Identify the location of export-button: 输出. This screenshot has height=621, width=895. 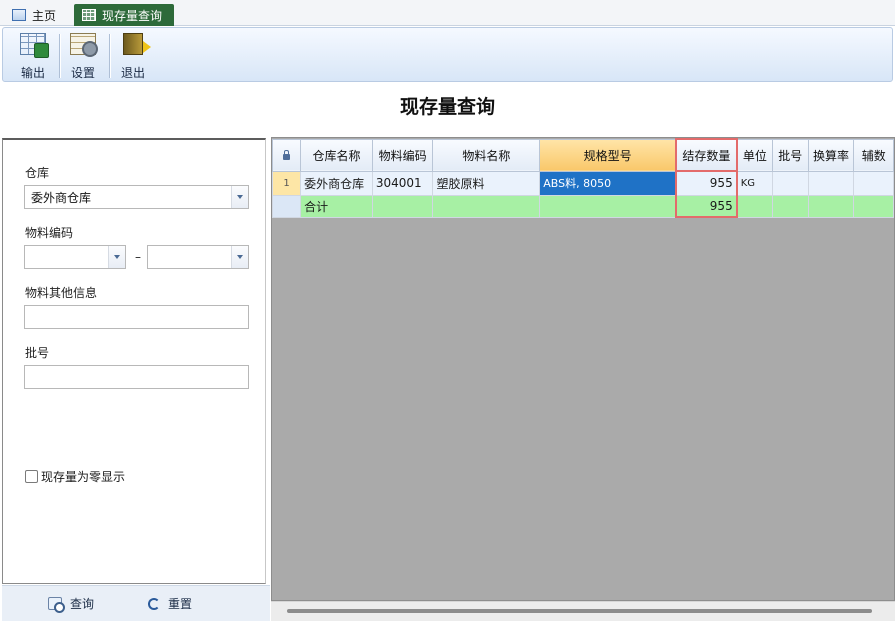
(33, 56).